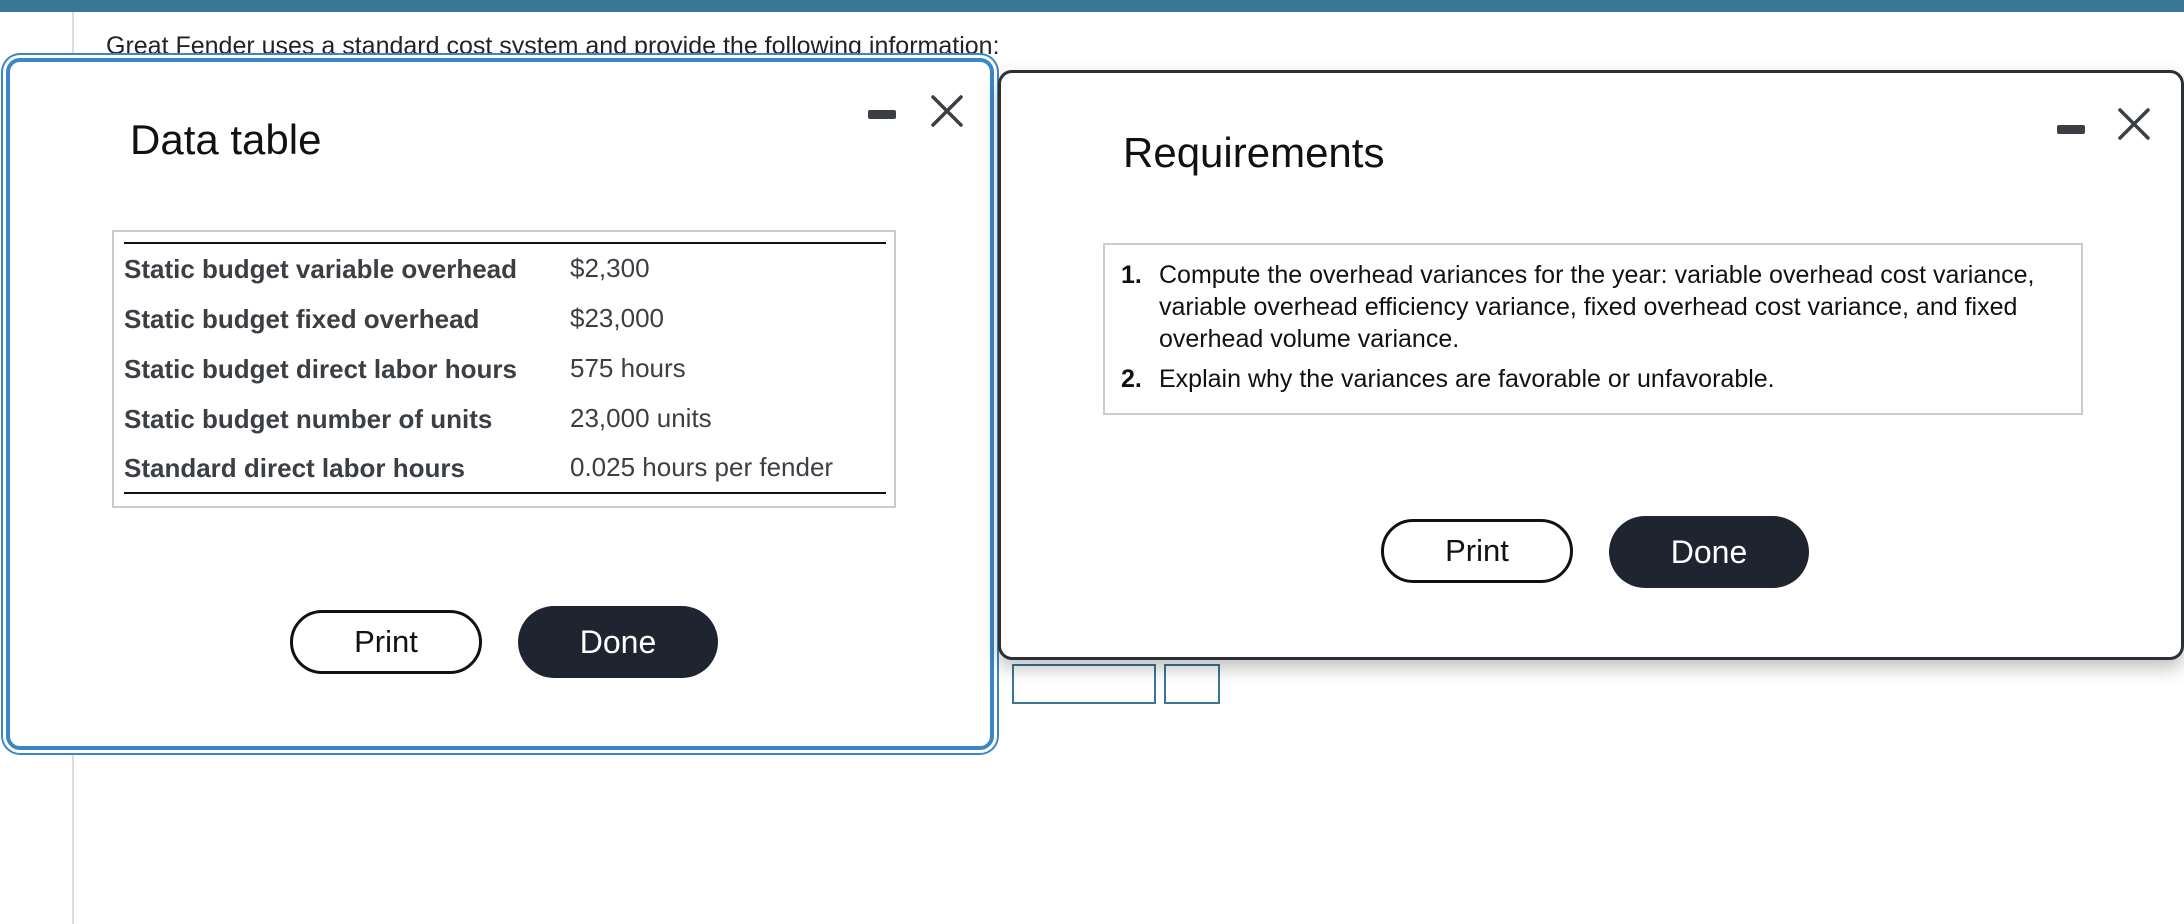 Image resolution: width=2184 pixels, height=924 pixels. Describe the element at coordinates (728, 468) in the screenshot. I see `row-value: 0.025 hours per fender` at that location.